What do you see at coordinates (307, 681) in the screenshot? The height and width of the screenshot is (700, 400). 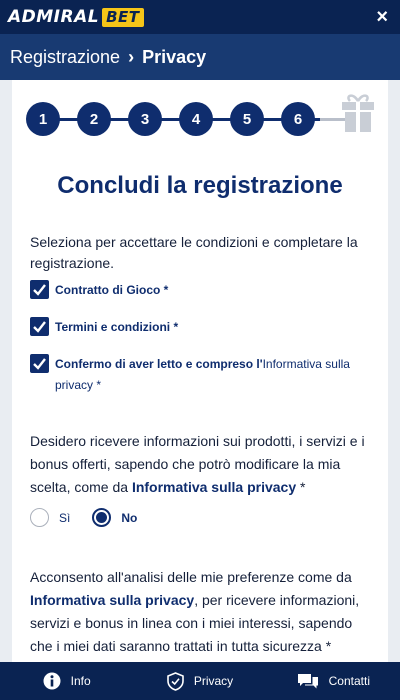 I see `chat-icon` at bounding box center [307, 681].